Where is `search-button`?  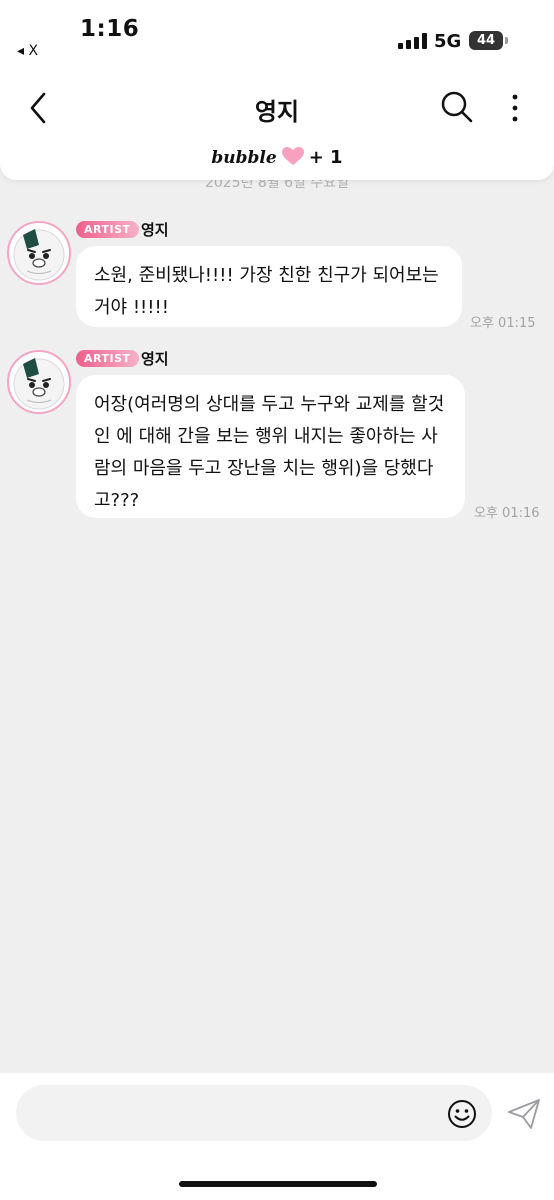 search-button is located at coordinates (457, 107).